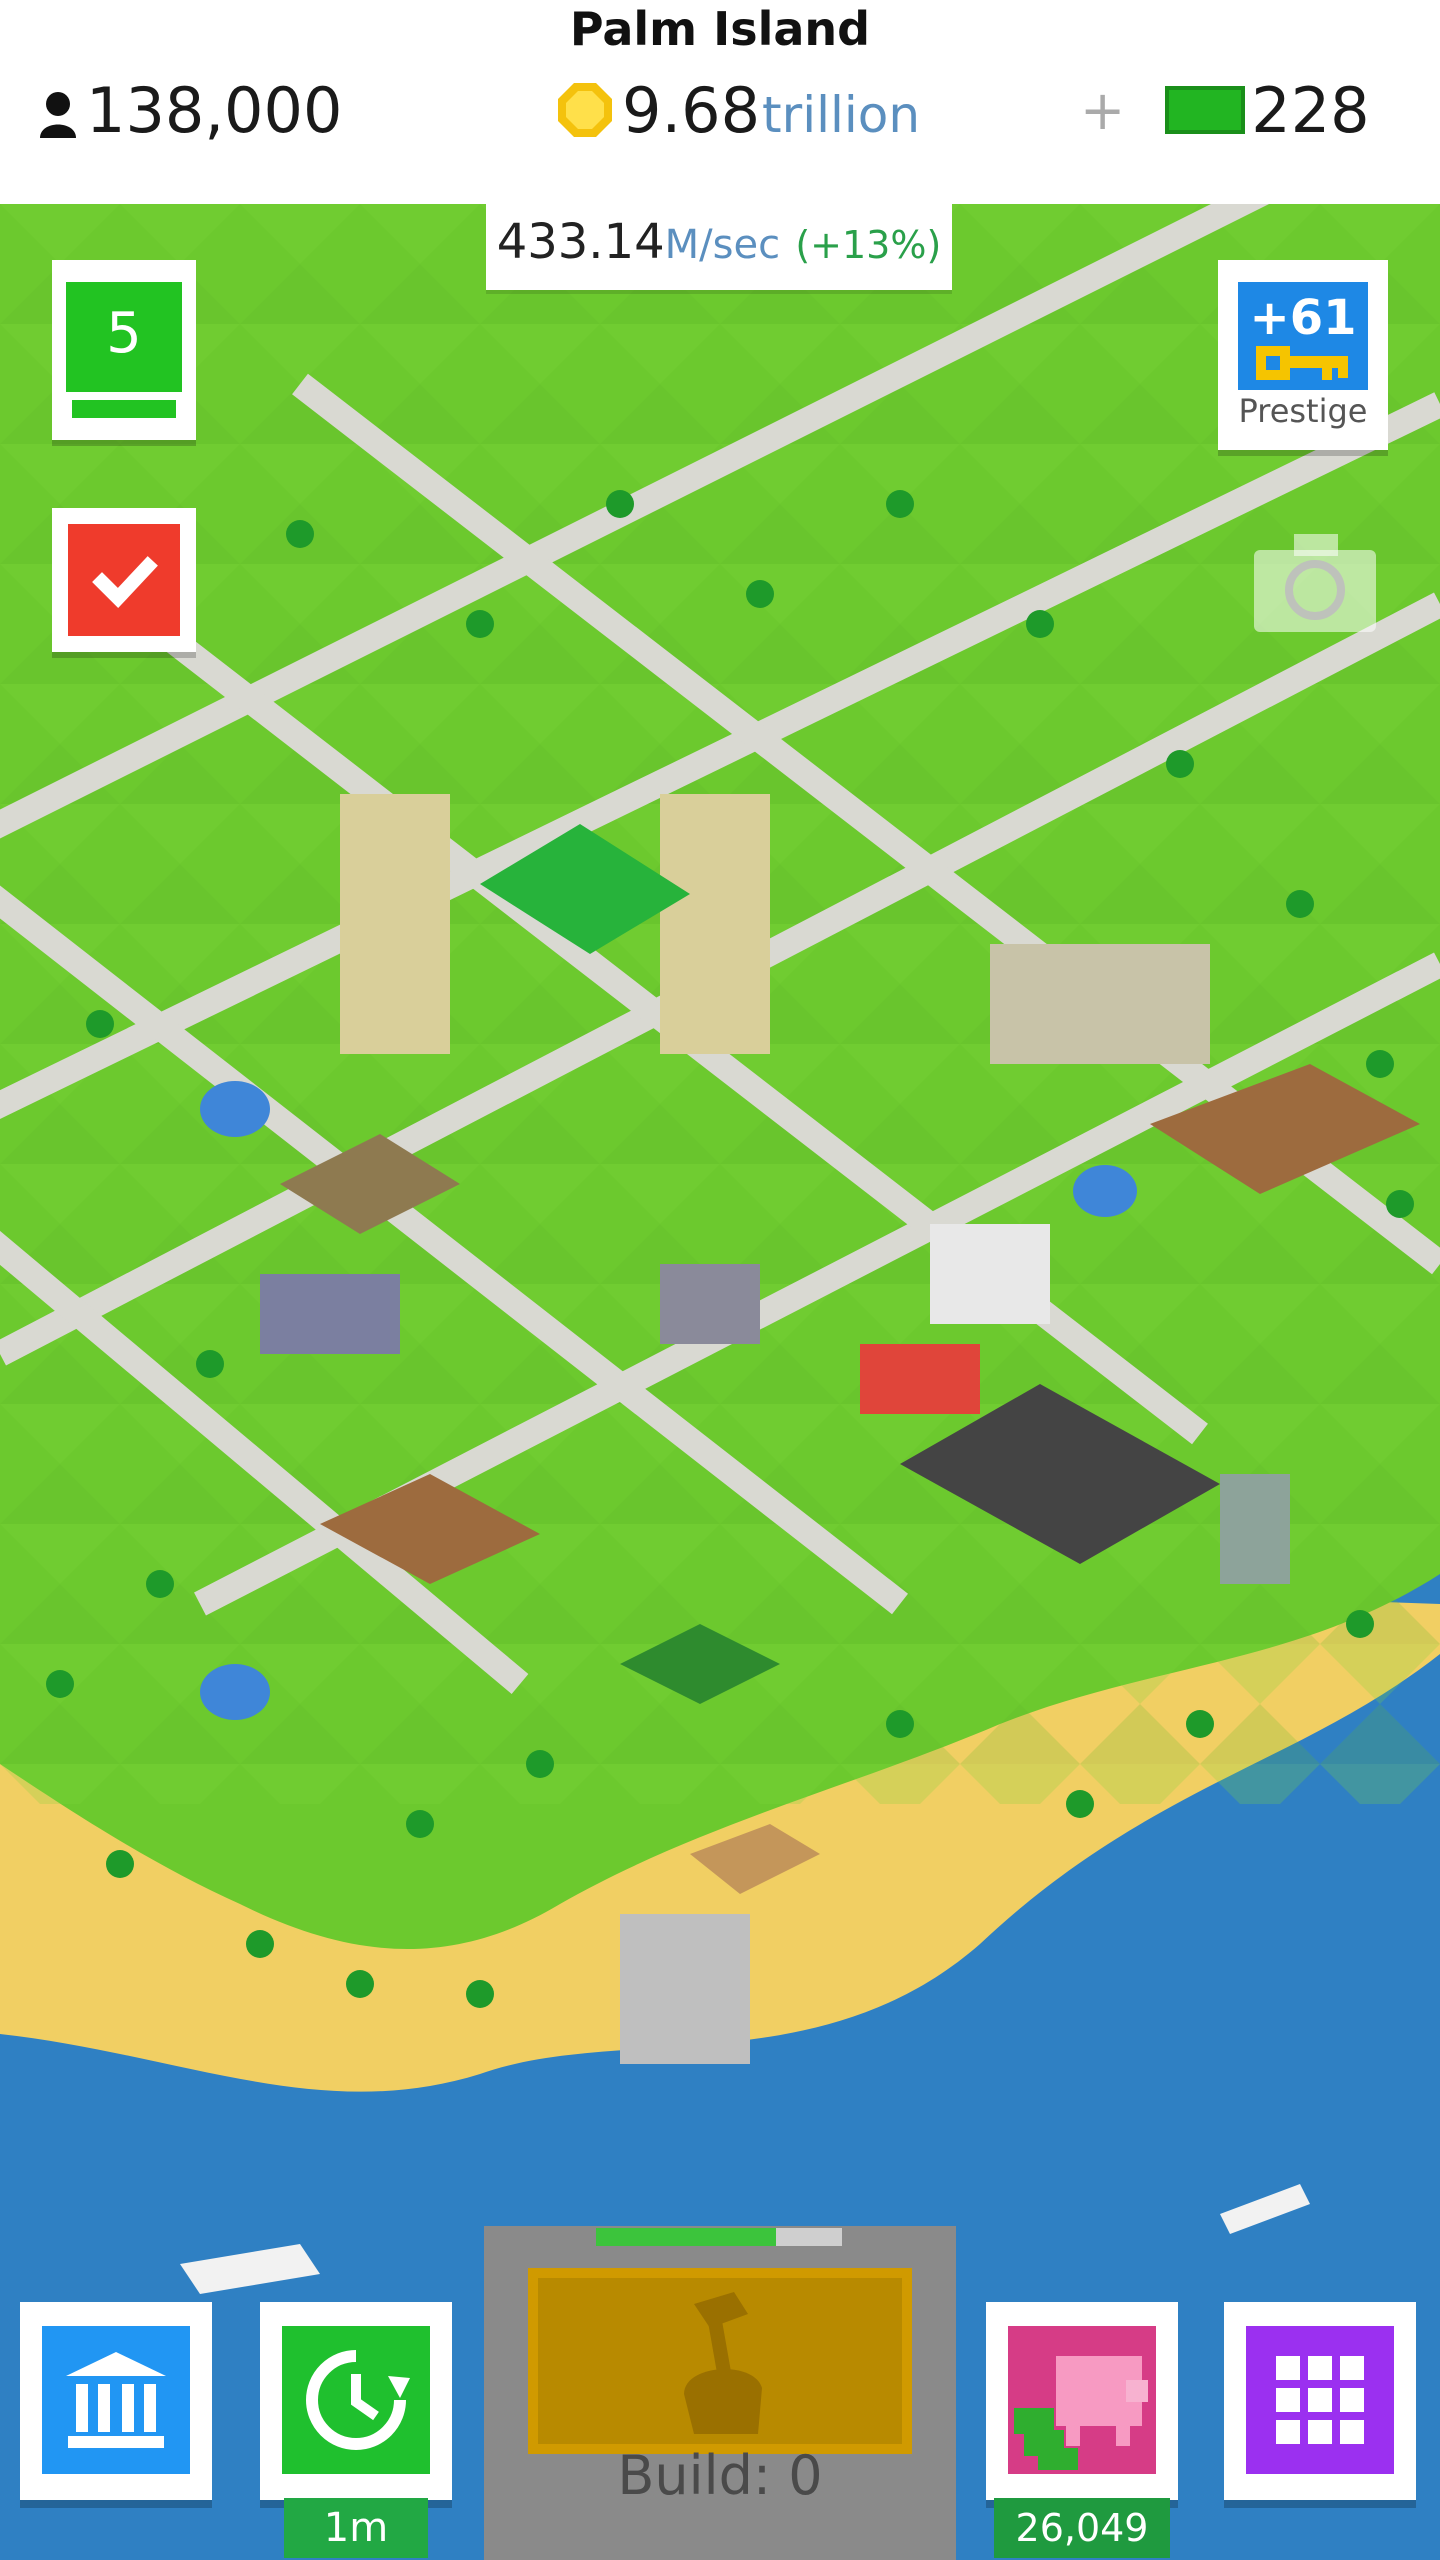 The image size is (1440, 2560). I want to click on build-button: Build: 0, so click(720, 2393).